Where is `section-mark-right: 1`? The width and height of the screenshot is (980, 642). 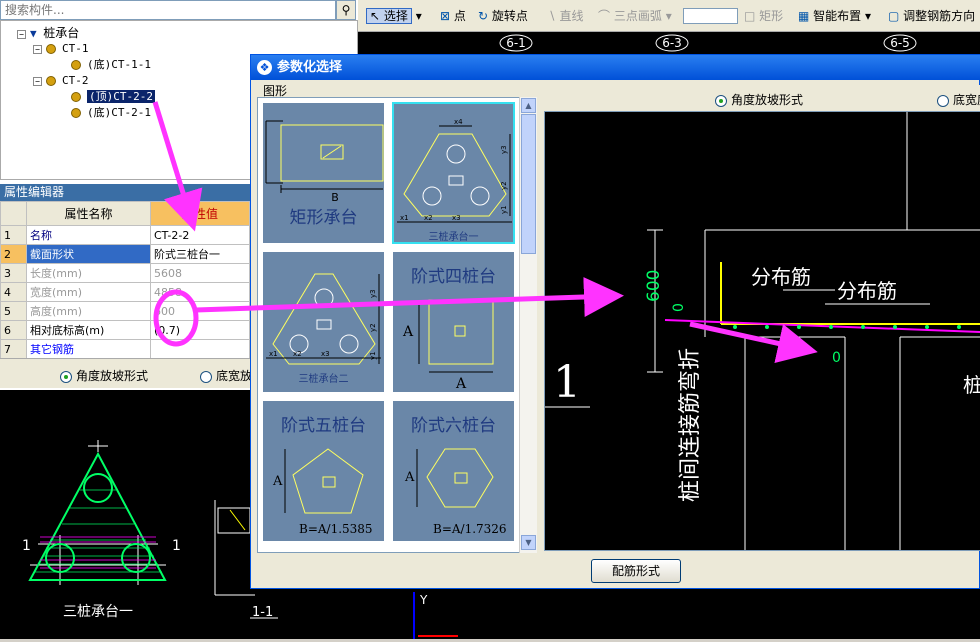
section-mark-right: 1 is located at coordinates (176, 546).